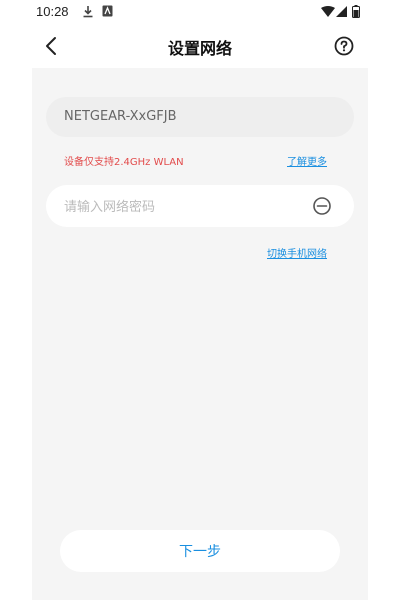  I want to click on page-title: 设置网络, so click(199, 48).